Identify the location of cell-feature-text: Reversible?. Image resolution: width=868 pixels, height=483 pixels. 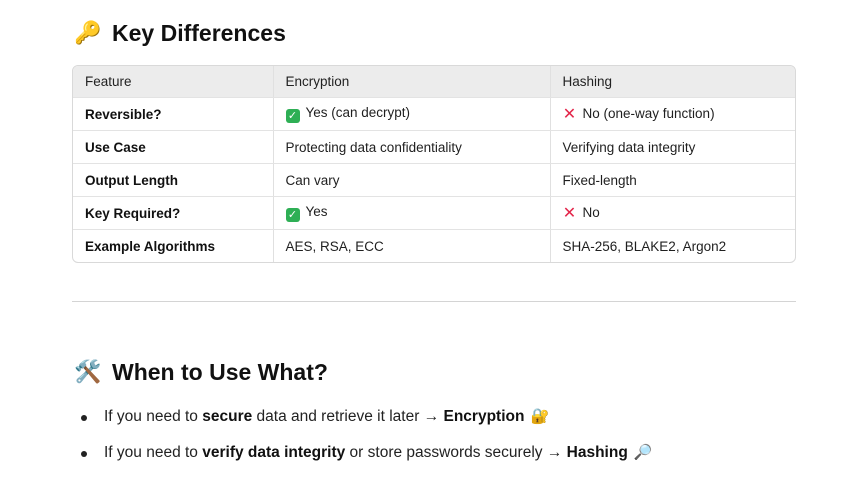
(123, 114).